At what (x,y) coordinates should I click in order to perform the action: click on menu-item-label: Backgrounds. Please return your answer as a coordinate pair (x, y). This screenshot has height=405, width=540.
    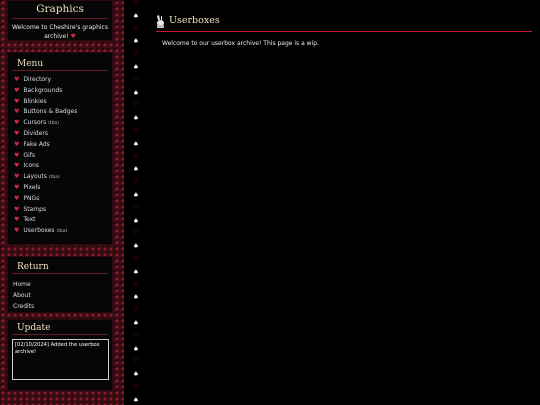
    Looking at the image, I should click on (43, 90).